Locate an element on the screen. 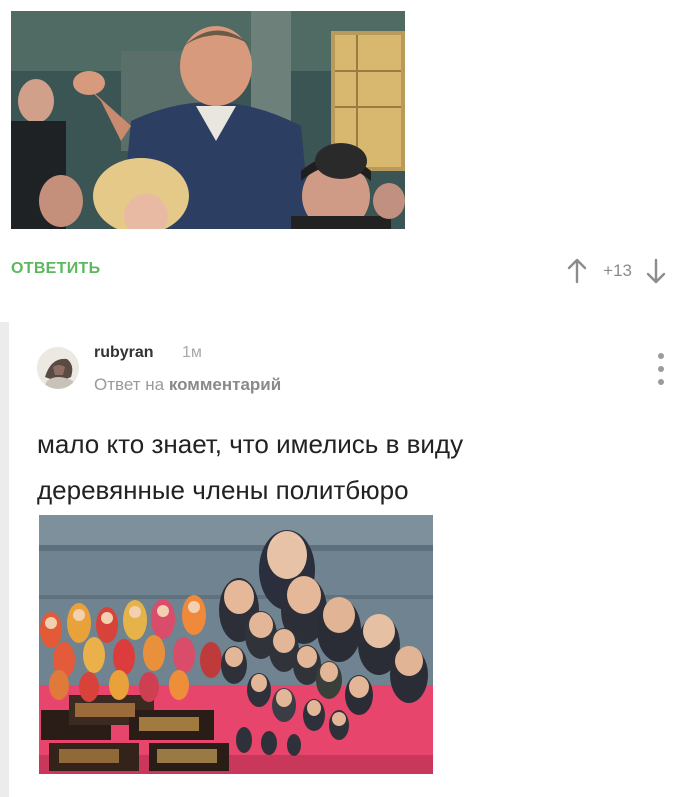  downvote-arrow-icon is located at coordinates (656, 271).